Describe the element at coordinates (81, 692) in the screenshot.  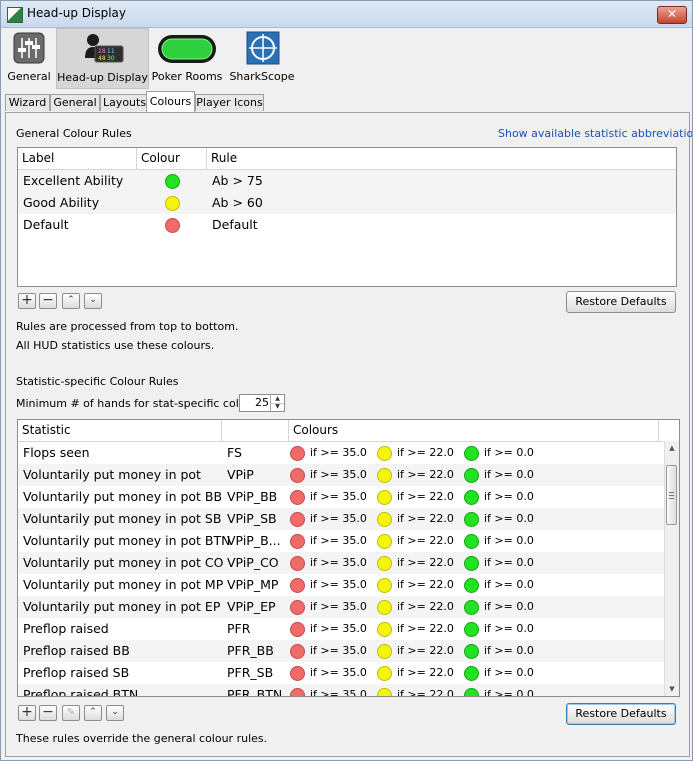
I see `statistic-name: Preflop raised BTN` at that location.